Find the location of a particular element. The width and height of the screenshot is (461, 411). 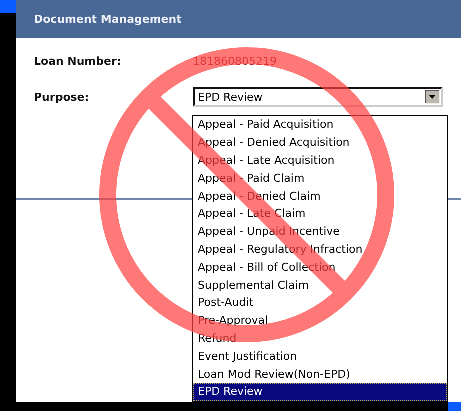

field-label: Loan Number: is located at coordinates (78, 61).